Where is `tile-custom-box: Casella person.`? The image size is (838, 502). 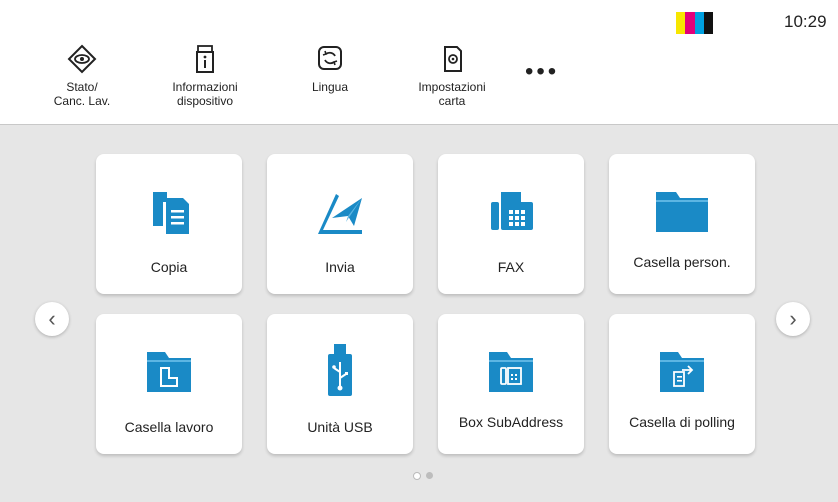
tile-custom-box: Casella person. is located at coordinates (682, 224).